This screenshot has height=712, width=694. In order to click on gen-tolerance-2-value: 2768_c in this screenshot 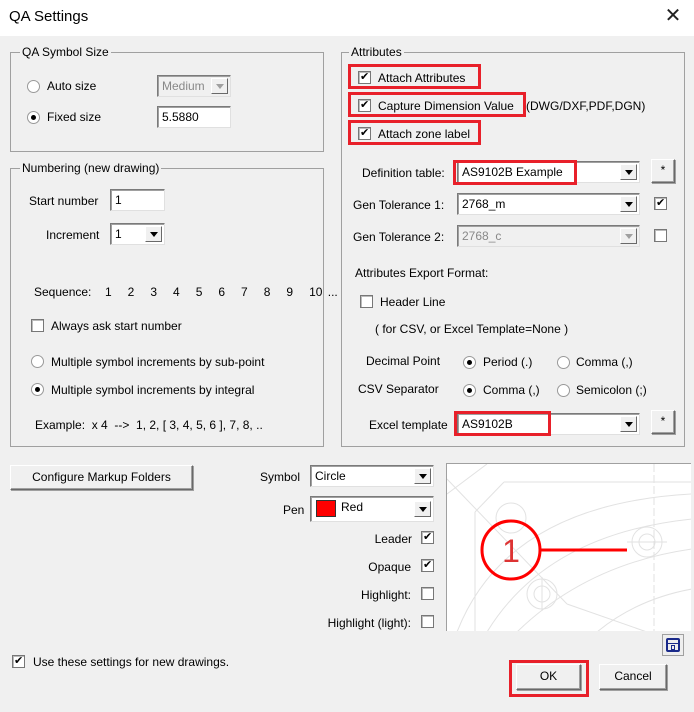, I will do `click(482, 236)`.